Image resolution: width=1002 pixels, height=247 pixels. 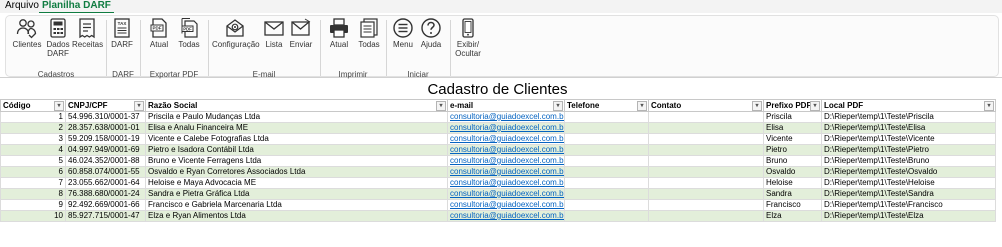 I want to click on column-header: Local PDF ▾, so click(x=908, y=105).